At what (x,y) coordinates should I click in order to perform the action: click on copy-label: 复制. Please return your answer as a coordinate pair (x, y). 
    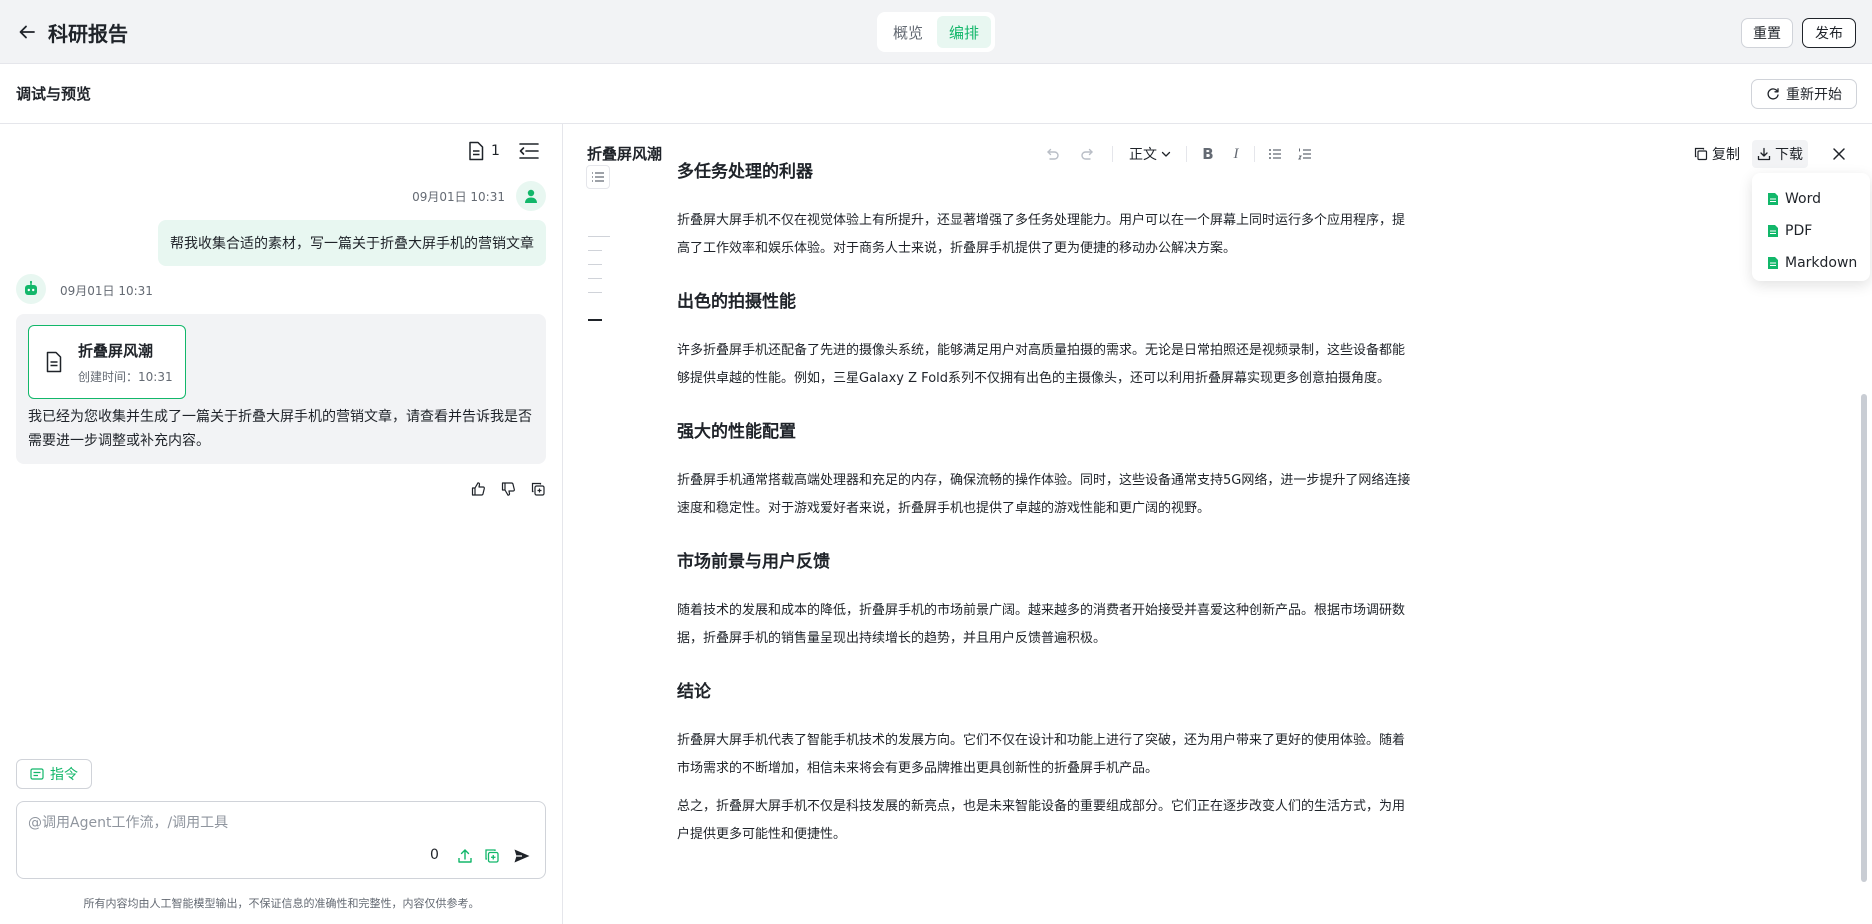
    Looking at the image, I should click on (1726, 155).